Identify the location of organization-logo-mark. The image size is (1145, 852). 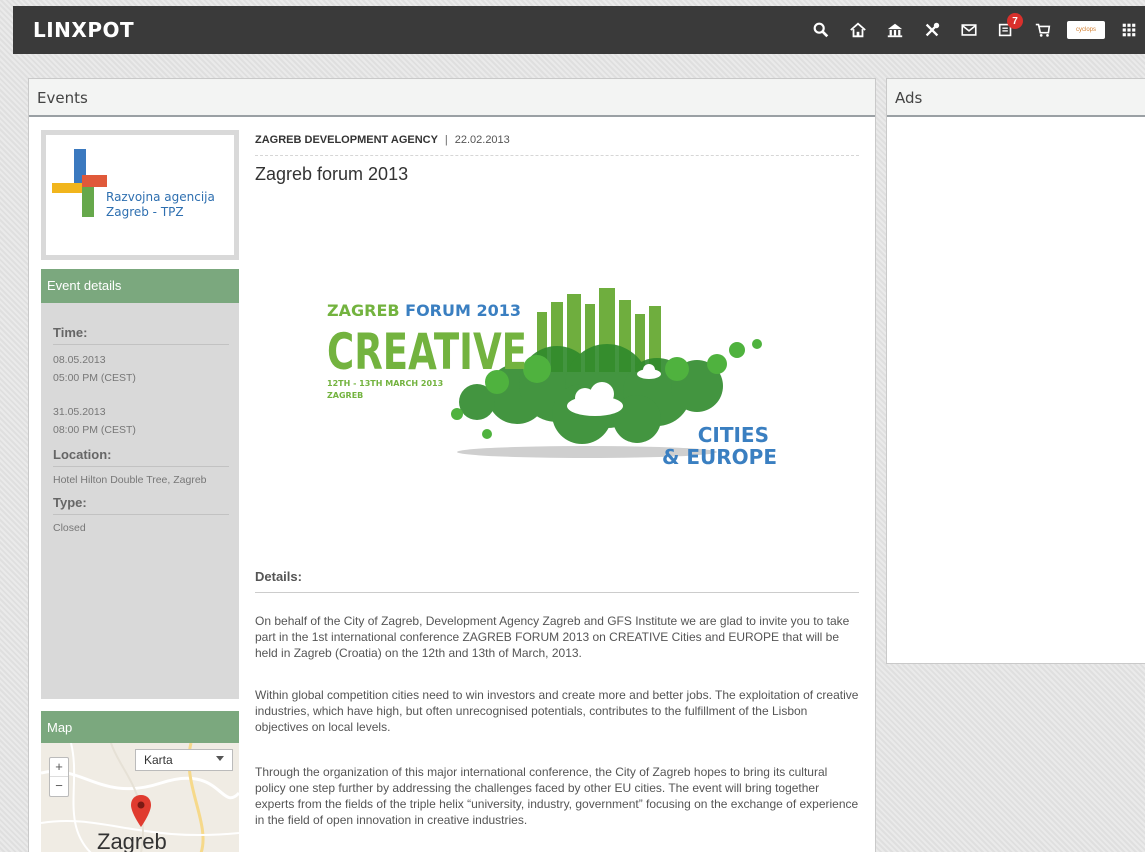
(79, 183).